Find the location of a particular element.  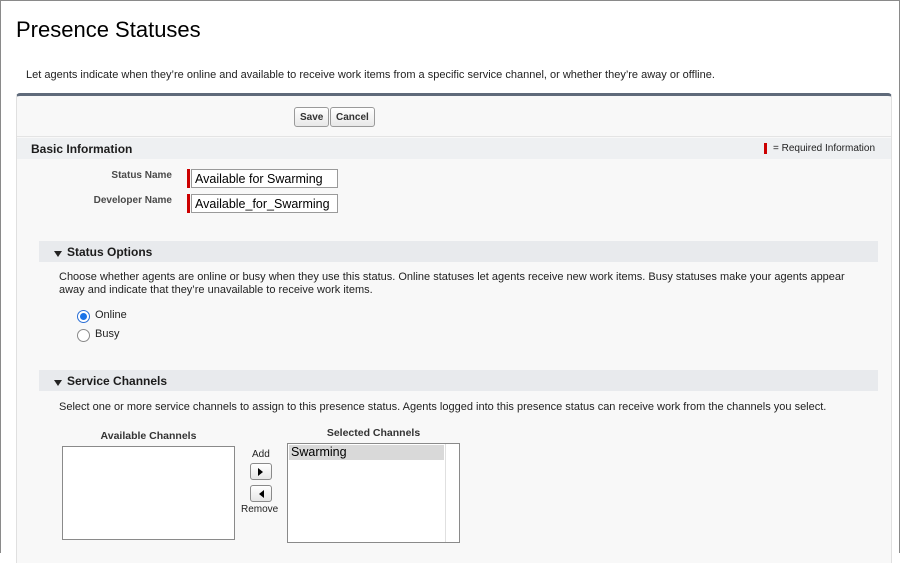

cancel-button: Cancel is located at coordinates (352, 117).